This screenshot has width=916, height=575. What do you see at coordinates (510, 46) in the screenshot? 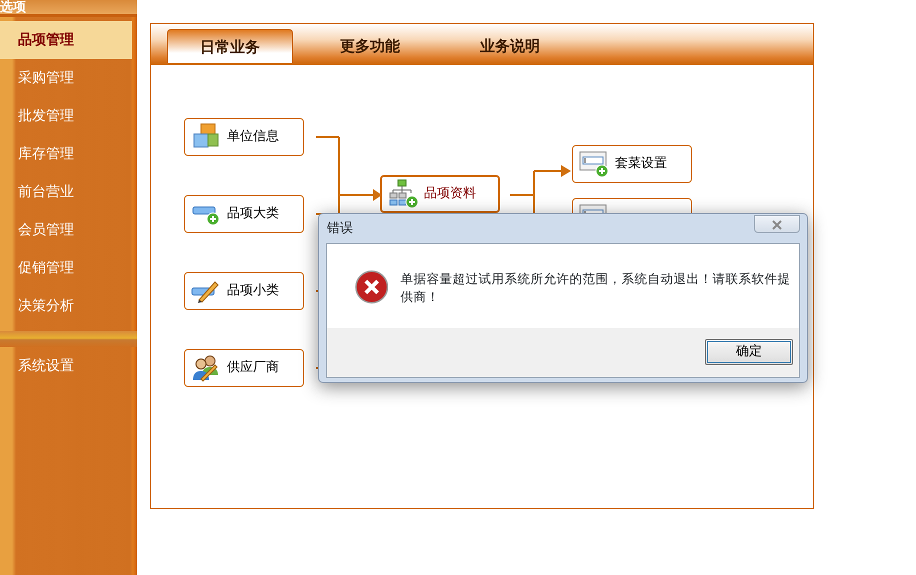
I see `tab: 业务说明` at bounding box center [510, 46].